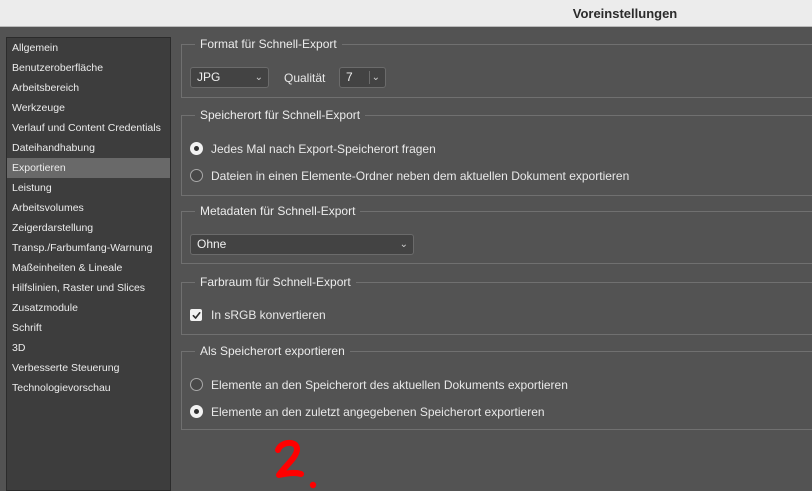 Image resolution: width=812 pixels, height=491 pixels. Describe the element at coordinates (323, 149) in the screenshot. I see `location-option-ask-label: Jedes Mal nach Export-Speicherort fragen` at that location.